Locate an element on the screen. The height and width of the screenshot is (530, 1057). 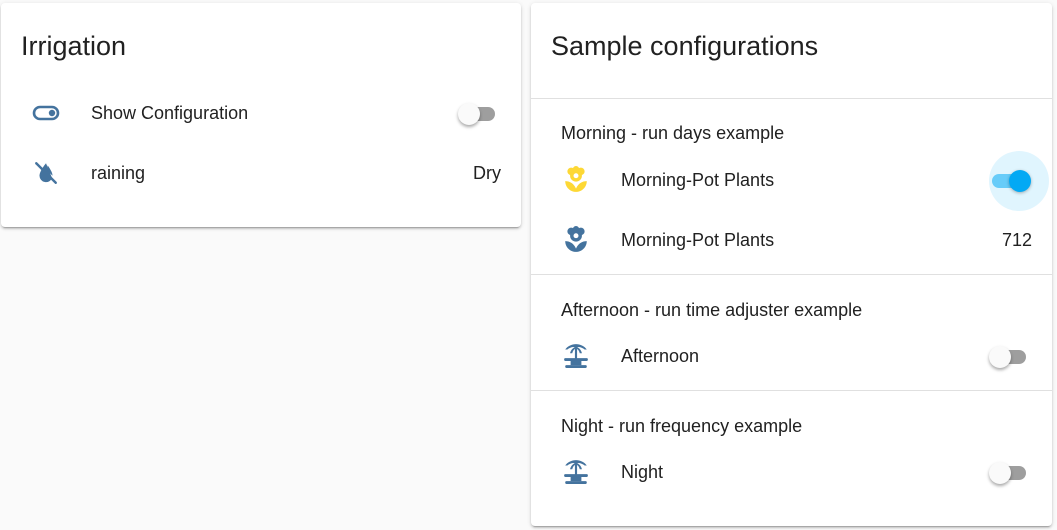
row-label: Night is located at coordinates (642, 472).